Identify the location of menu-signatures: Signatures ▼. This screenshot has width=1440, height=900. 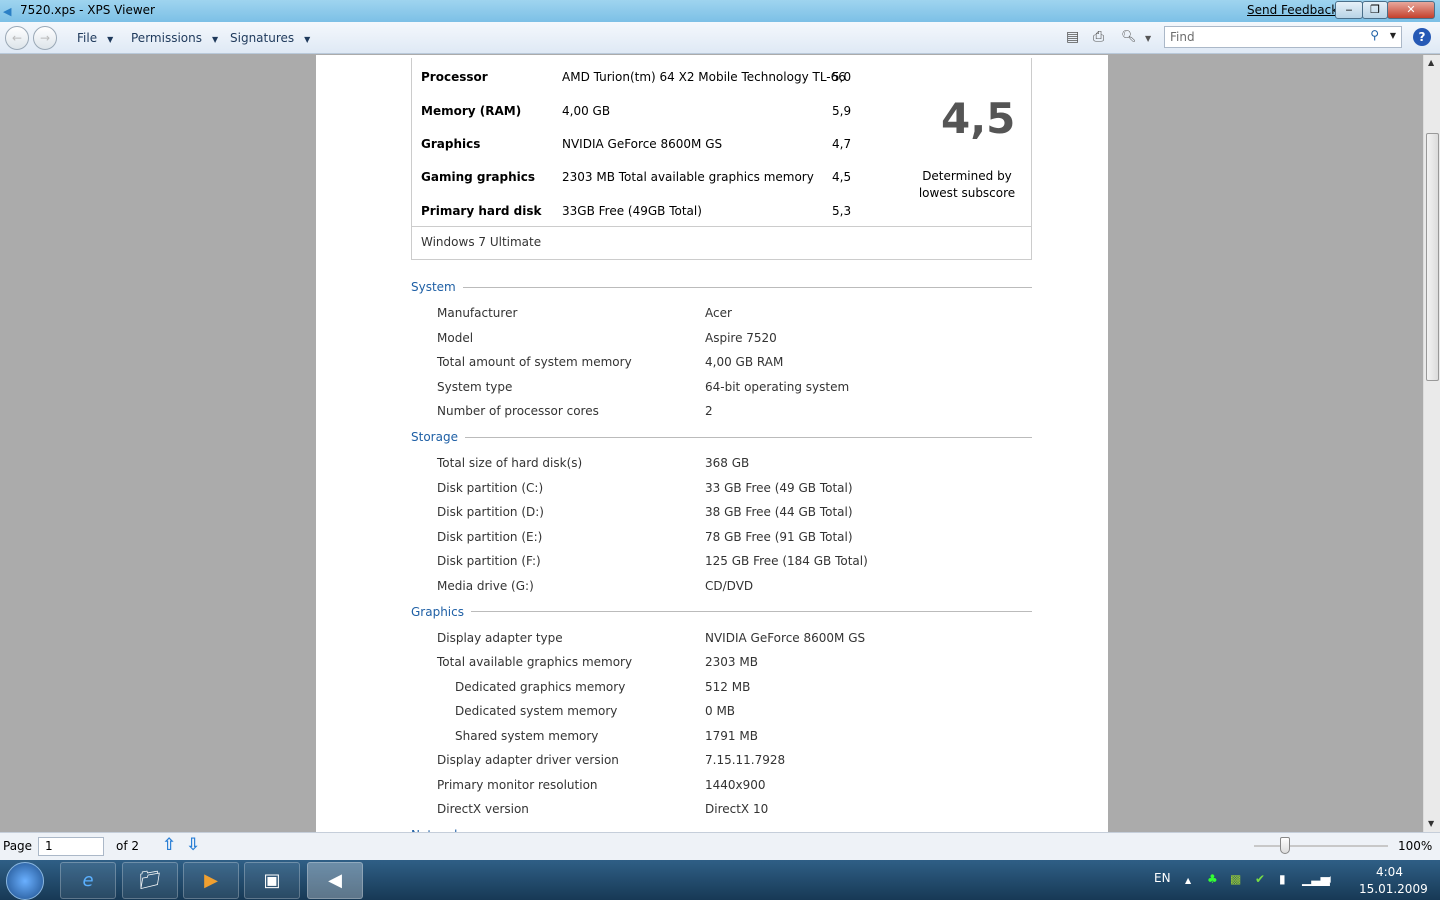
(270, 38).